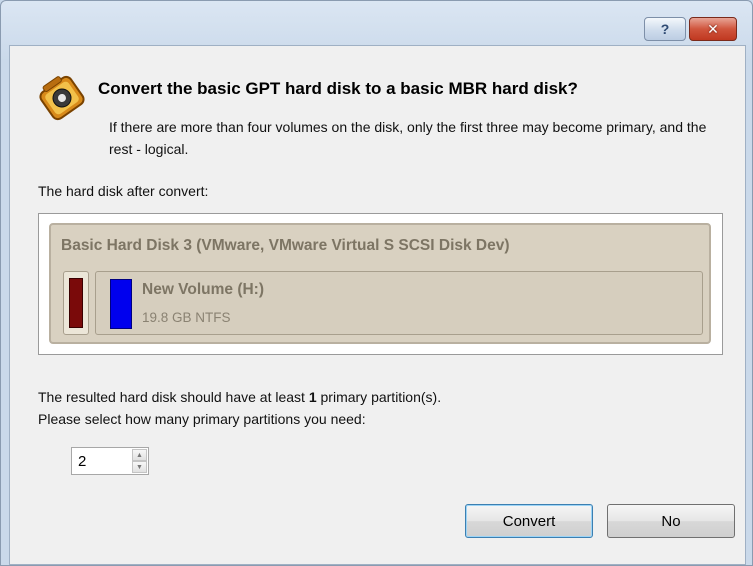 The image size is (753, 566). I want to click on partition-color-bar, so click(121, 304).